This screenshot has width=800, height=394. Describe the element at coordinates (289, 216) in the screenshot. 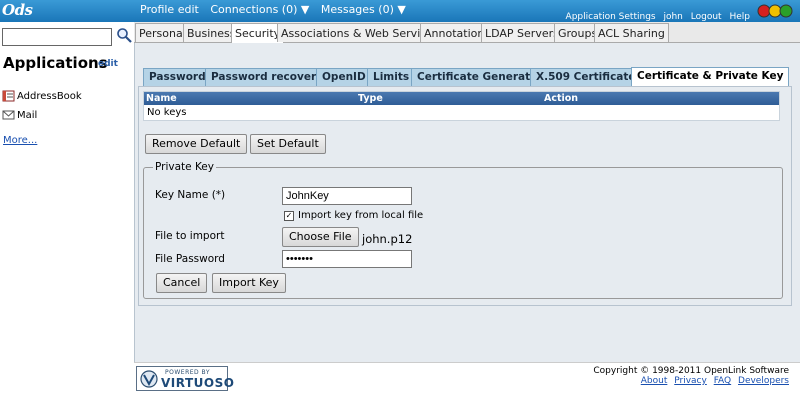

I see `import-local-file-checkbox: ✓` at that location.